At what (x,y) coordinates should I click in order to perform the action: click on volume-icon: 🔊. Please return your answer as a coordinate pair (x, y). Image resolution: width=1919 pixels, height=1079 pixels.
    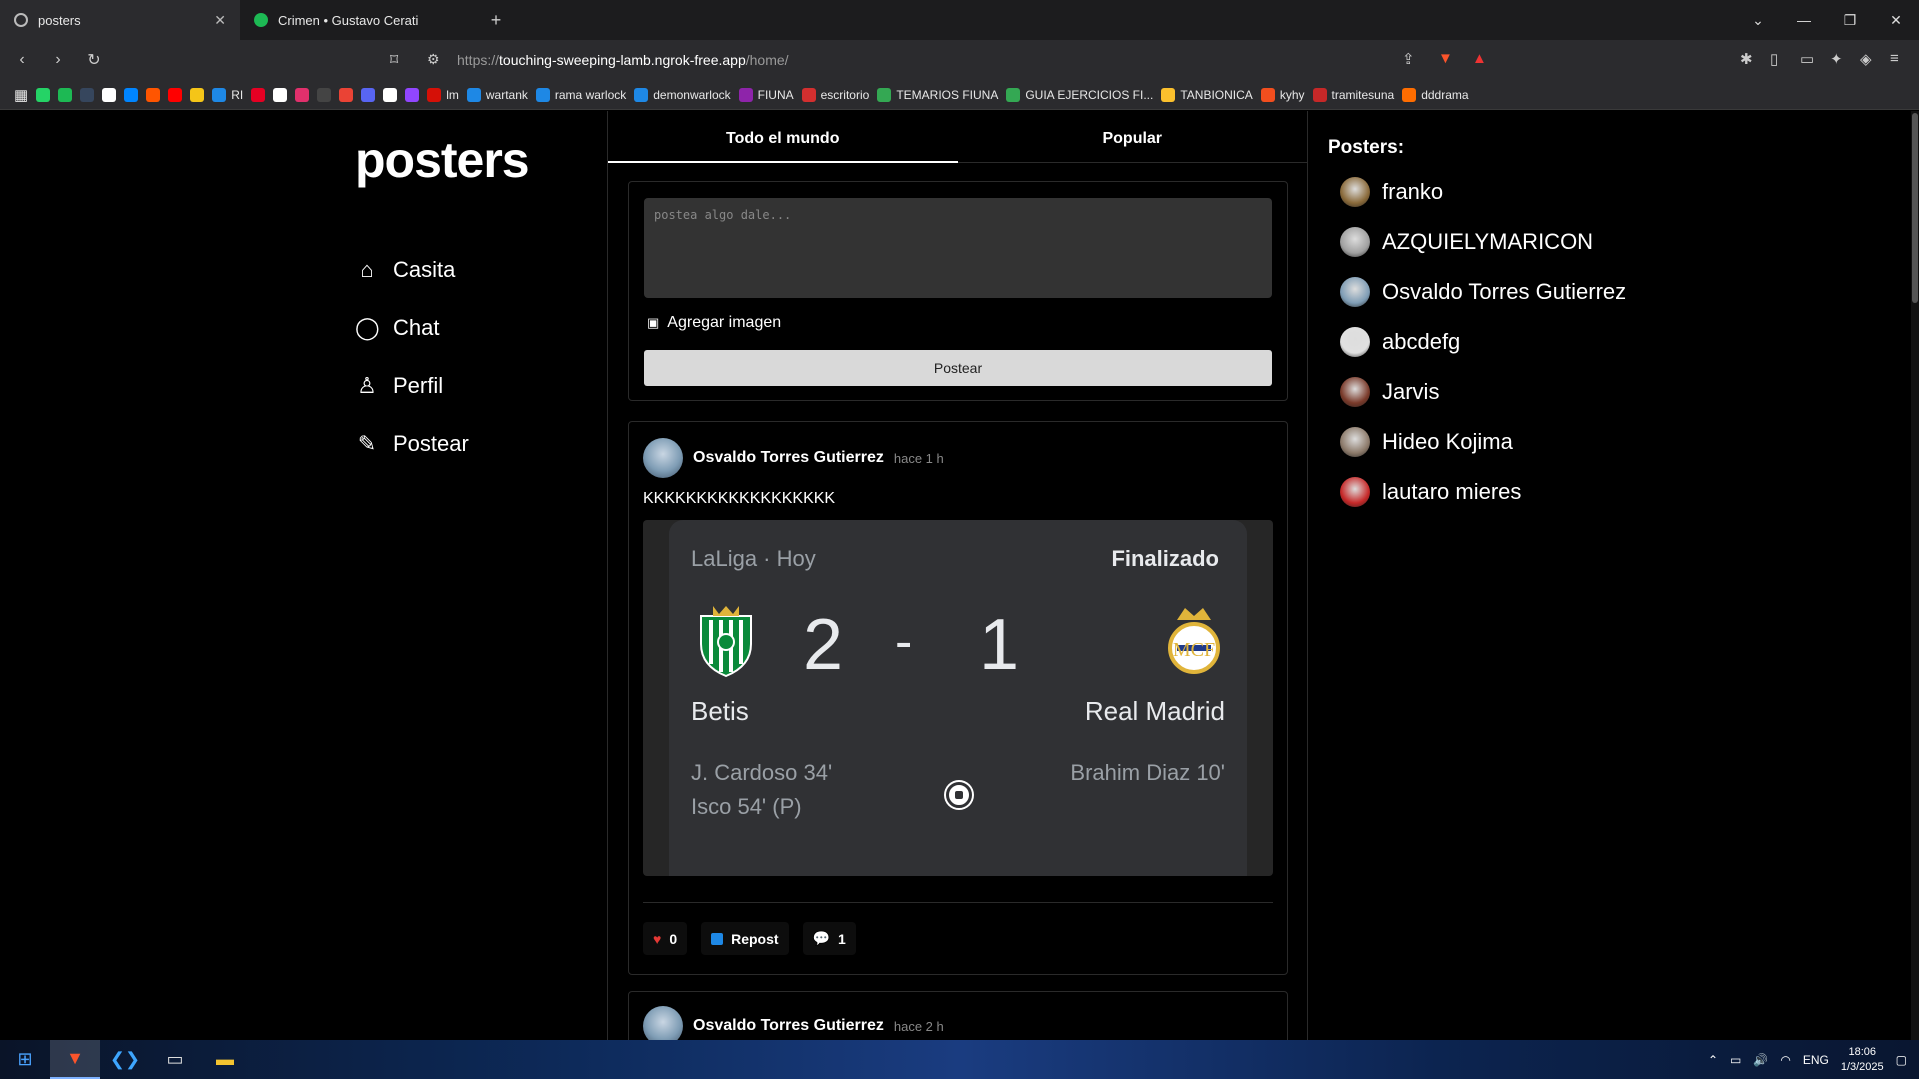
    Looking at the image, I should click on (1760, 1060).